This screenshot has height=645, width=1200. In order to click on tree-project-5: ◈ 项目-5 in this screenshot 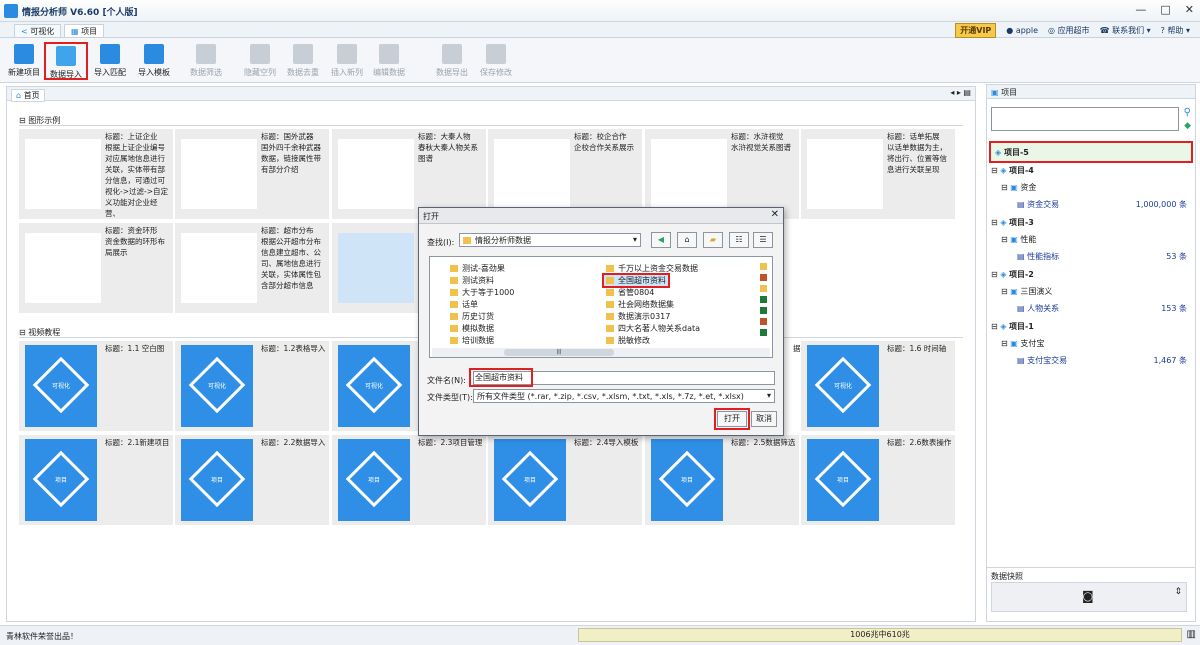, I will do `click(1090, 152)`.